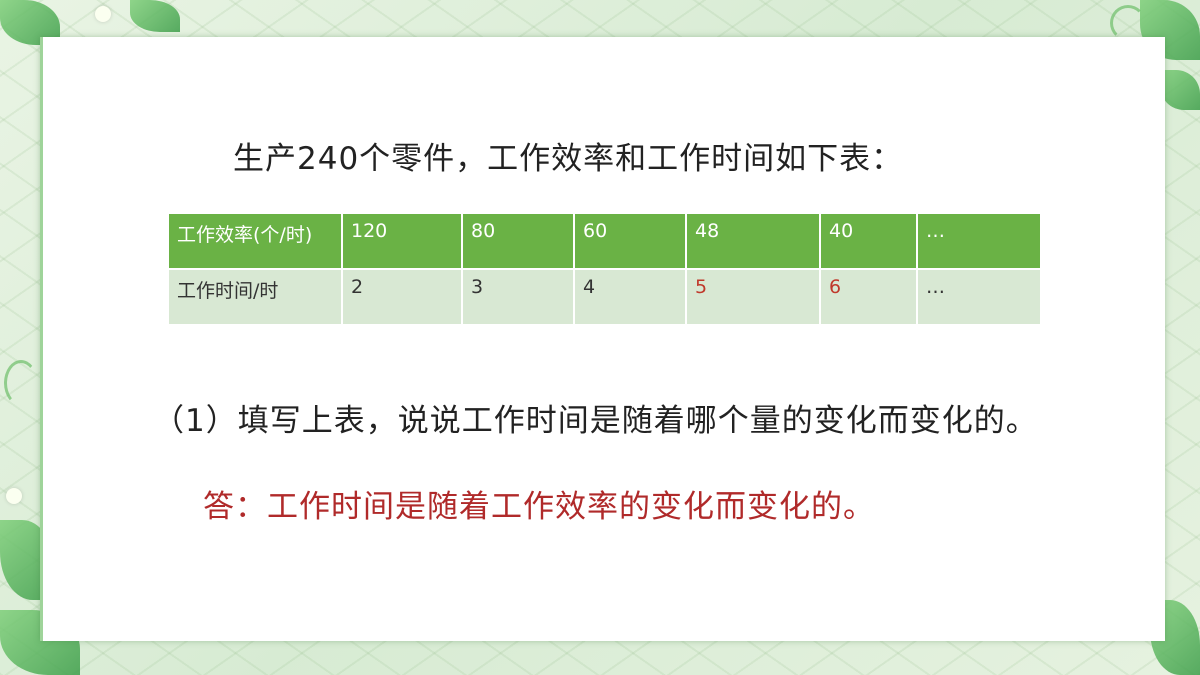  I want to click on table-cell: 40, so click(868, 241).